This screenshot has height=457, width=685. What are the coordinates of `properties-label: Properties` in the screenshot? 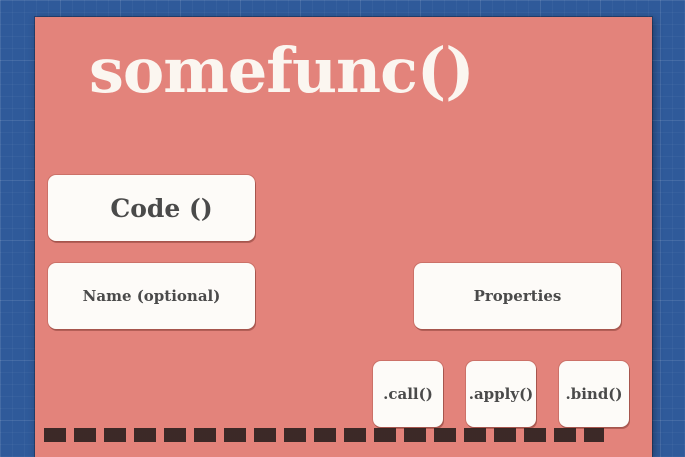 It's located at (517, 296).